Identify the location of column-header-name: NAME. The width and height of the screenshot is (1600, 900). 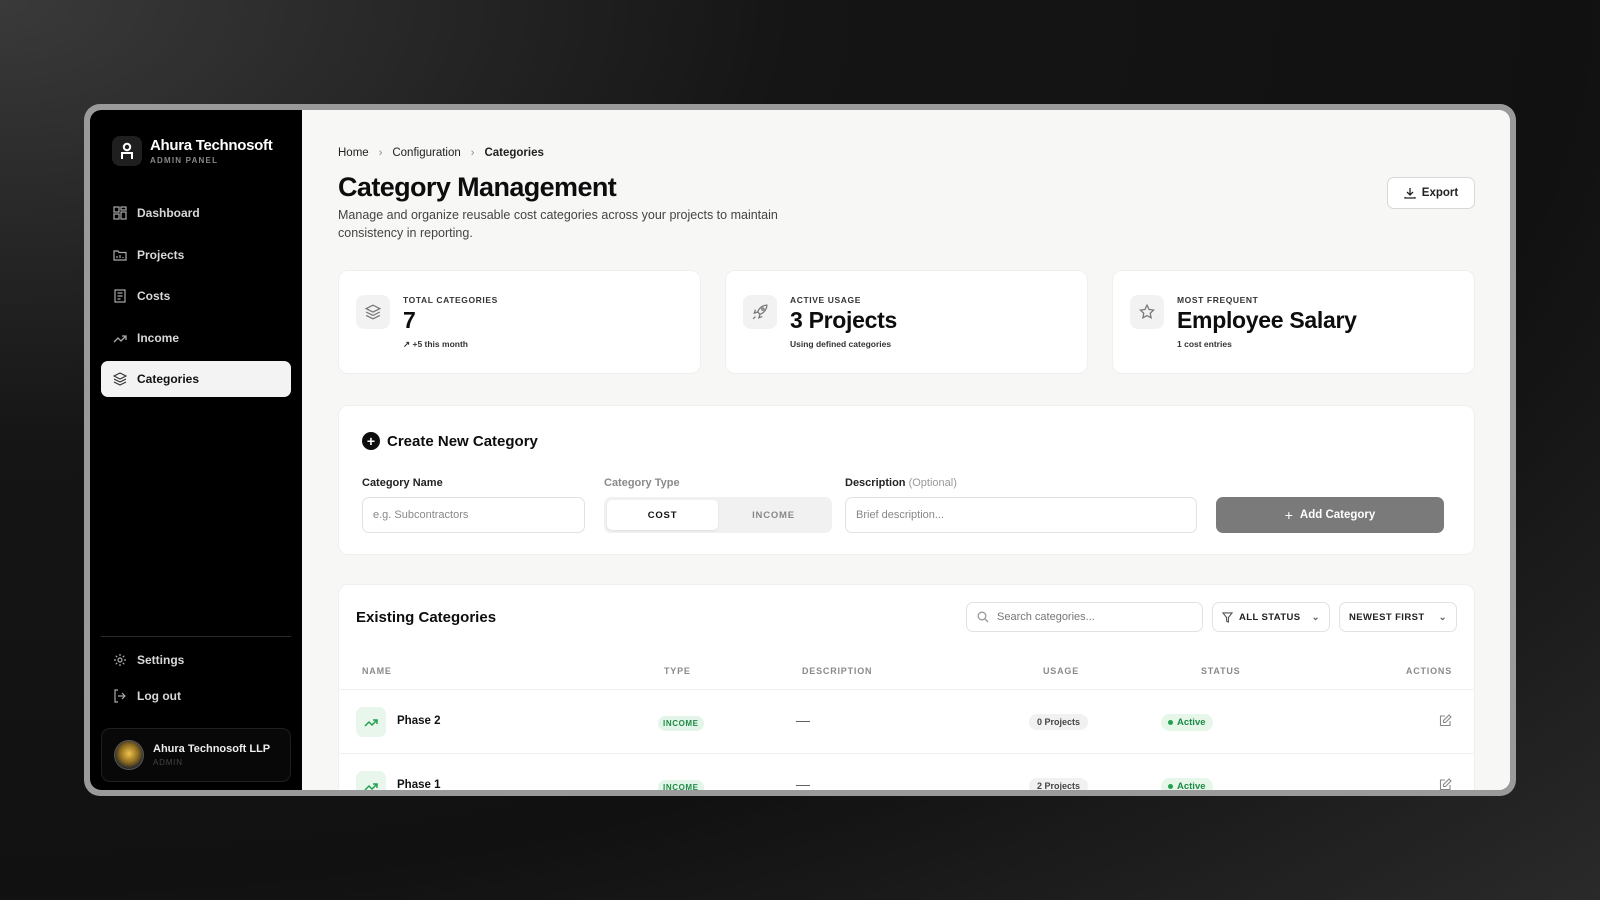
(377, 671).